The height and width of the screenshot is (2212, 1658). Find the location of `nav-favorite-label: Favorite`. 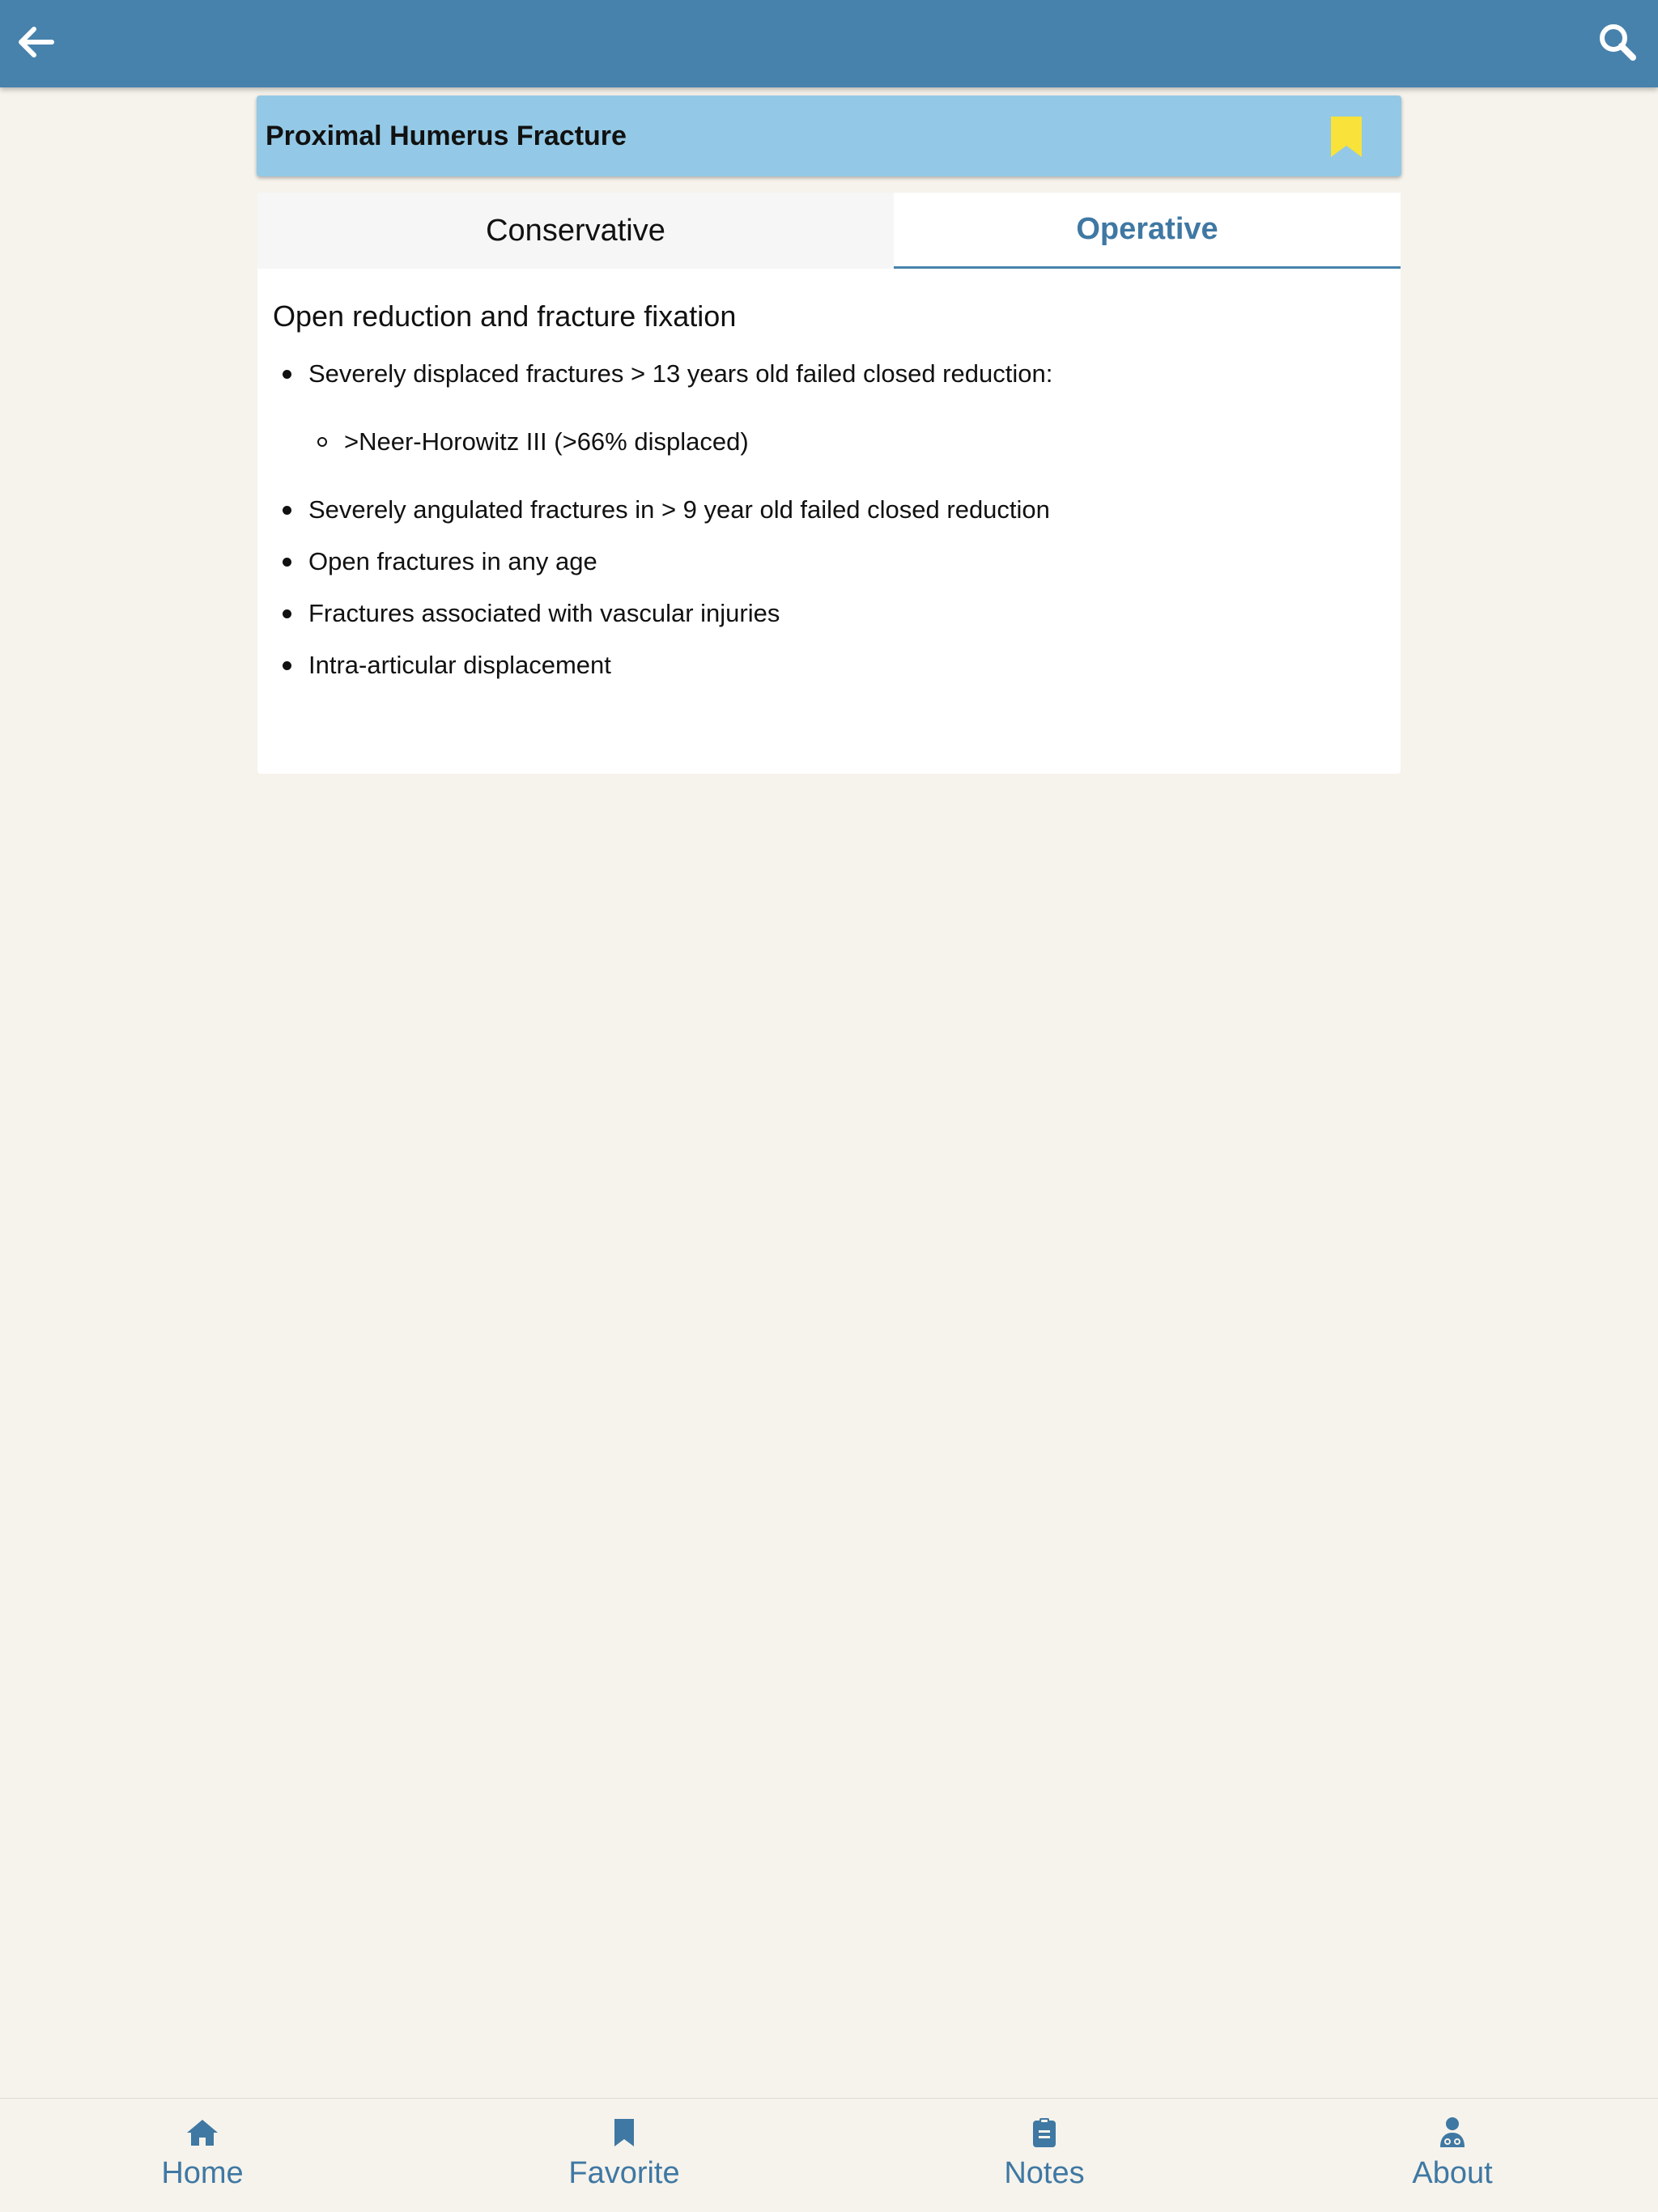

nav-favorite-label: Favorite is located at coordinates (624, 2173).